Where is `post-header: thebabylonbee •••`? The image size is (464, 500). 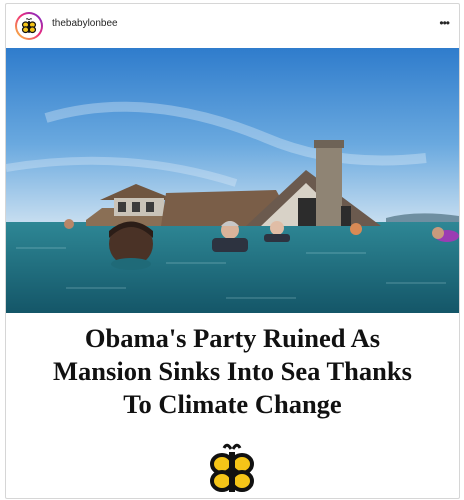
post-header: thebabylonbee ••• is located at coordinates (232, 26).